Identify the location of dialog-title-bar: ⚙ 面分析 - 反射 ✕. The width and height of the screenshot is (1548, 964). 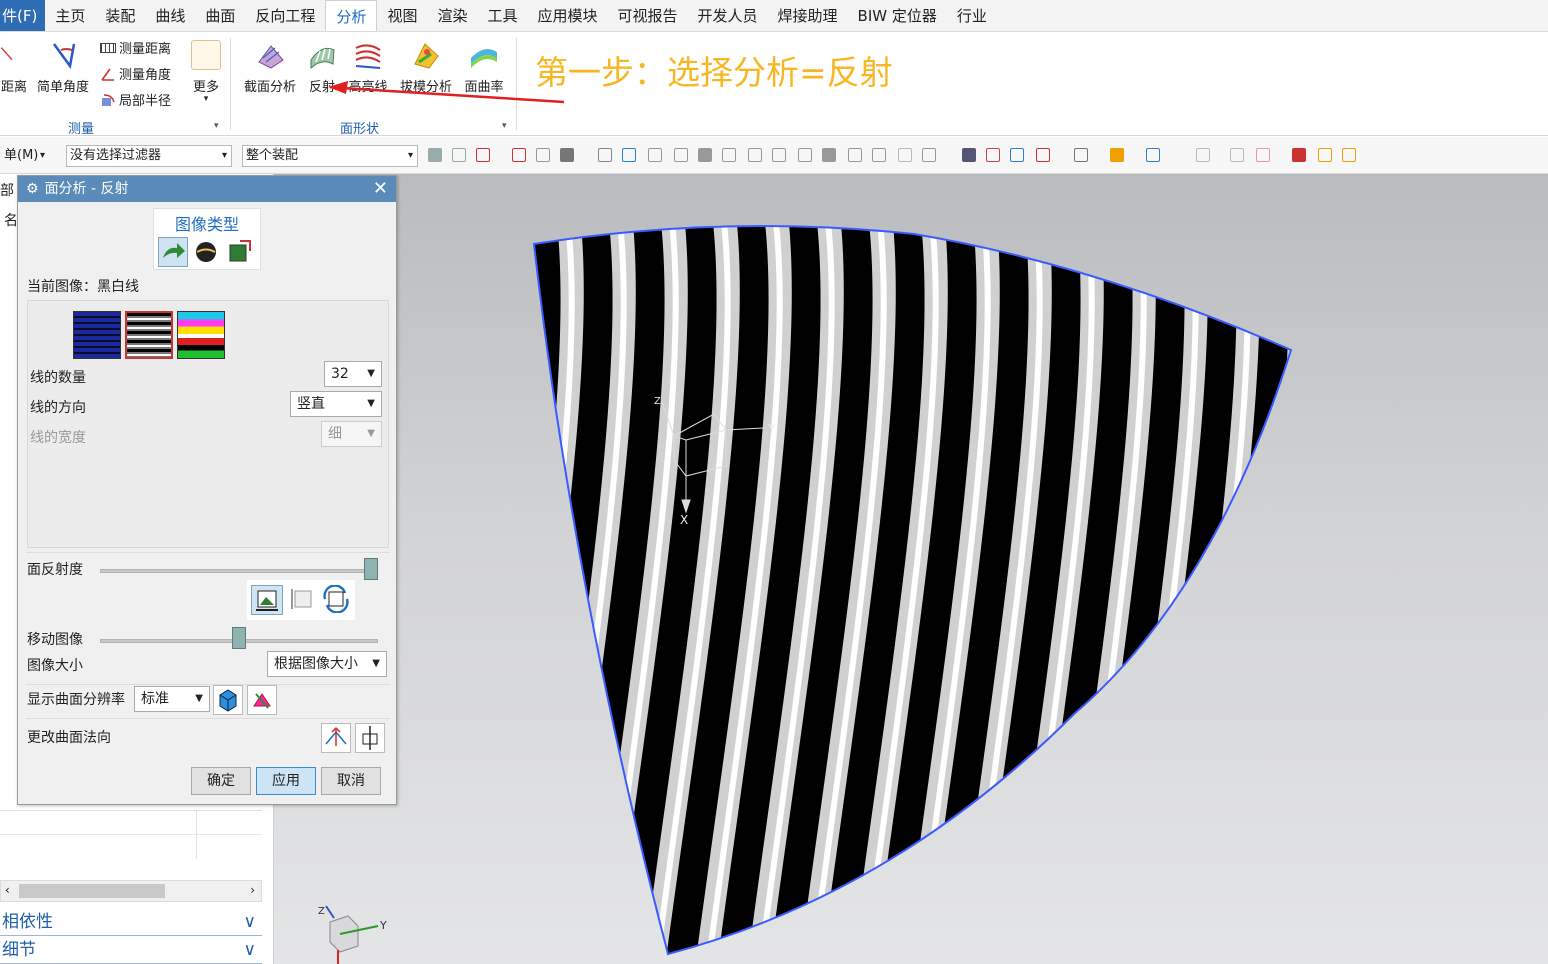
(207, 189).